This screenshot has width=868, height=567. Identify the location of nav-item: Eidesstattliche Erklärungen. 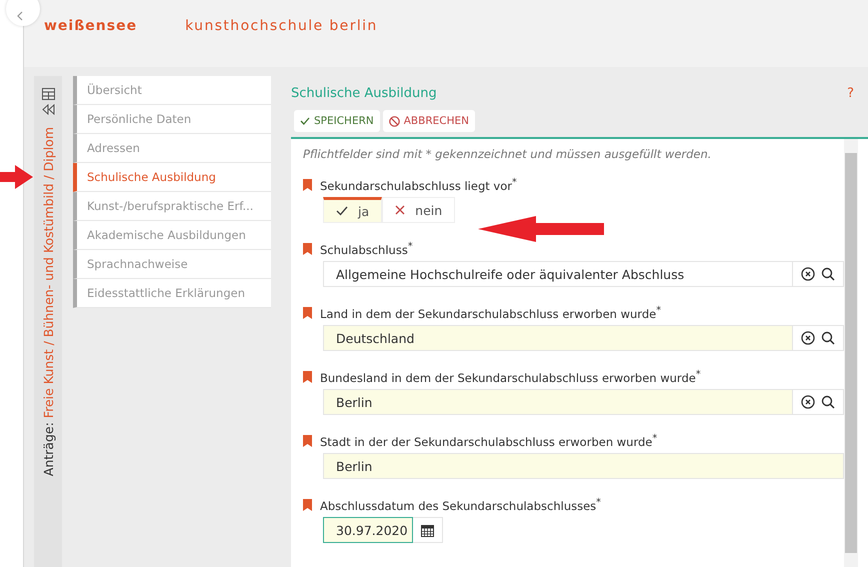
(172, 293).